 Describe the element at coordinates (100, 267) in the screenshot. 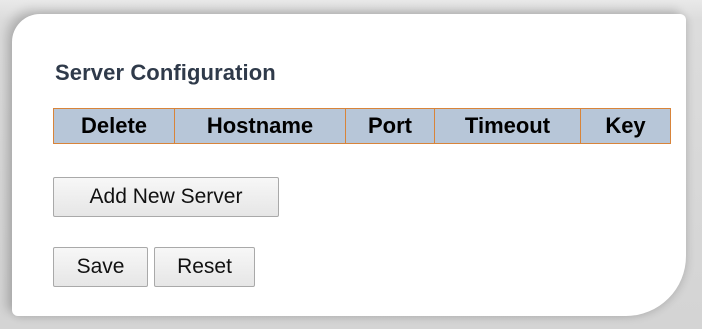

I see `save-button: Save` at that location.